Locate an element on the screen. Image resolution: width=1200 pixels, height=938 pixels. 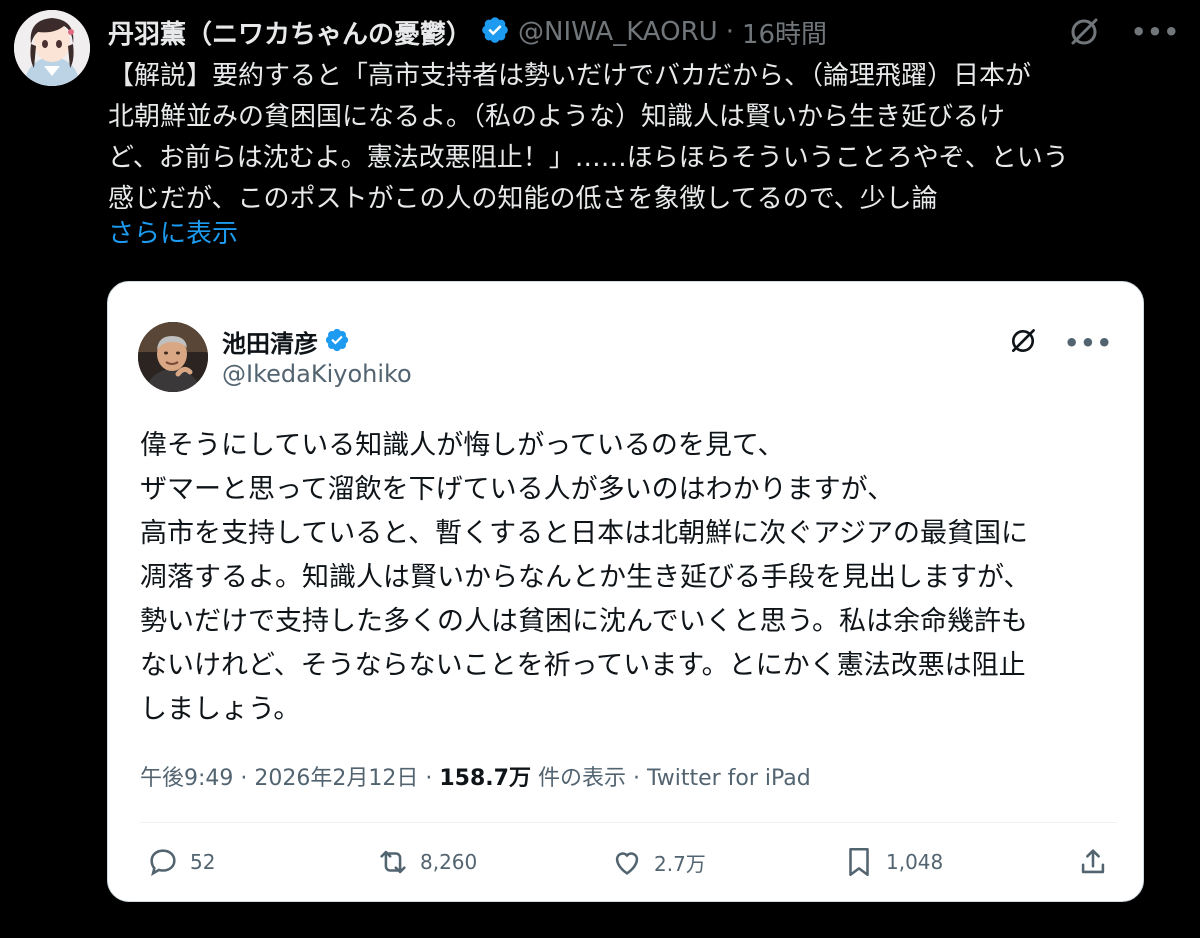
reply-icon is located at coordinates (163, 862).